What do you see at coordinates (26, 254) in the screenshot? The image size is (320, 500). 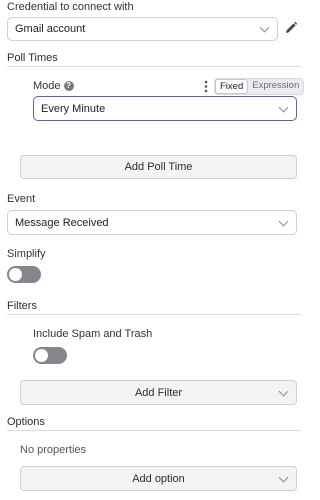 I see `simplify-label: Simplify` at bounding box center [26, 254].